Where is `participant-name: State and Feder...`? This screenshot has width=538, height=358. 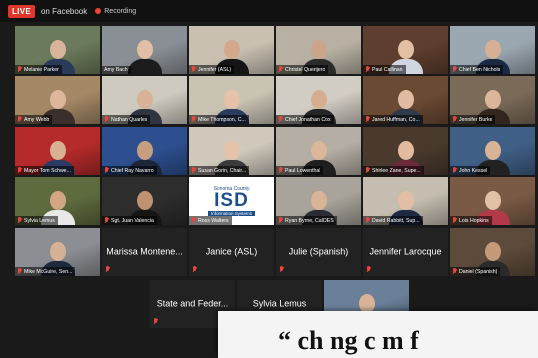 participant-name: State and Feder... is located at coordinates (192, 303).